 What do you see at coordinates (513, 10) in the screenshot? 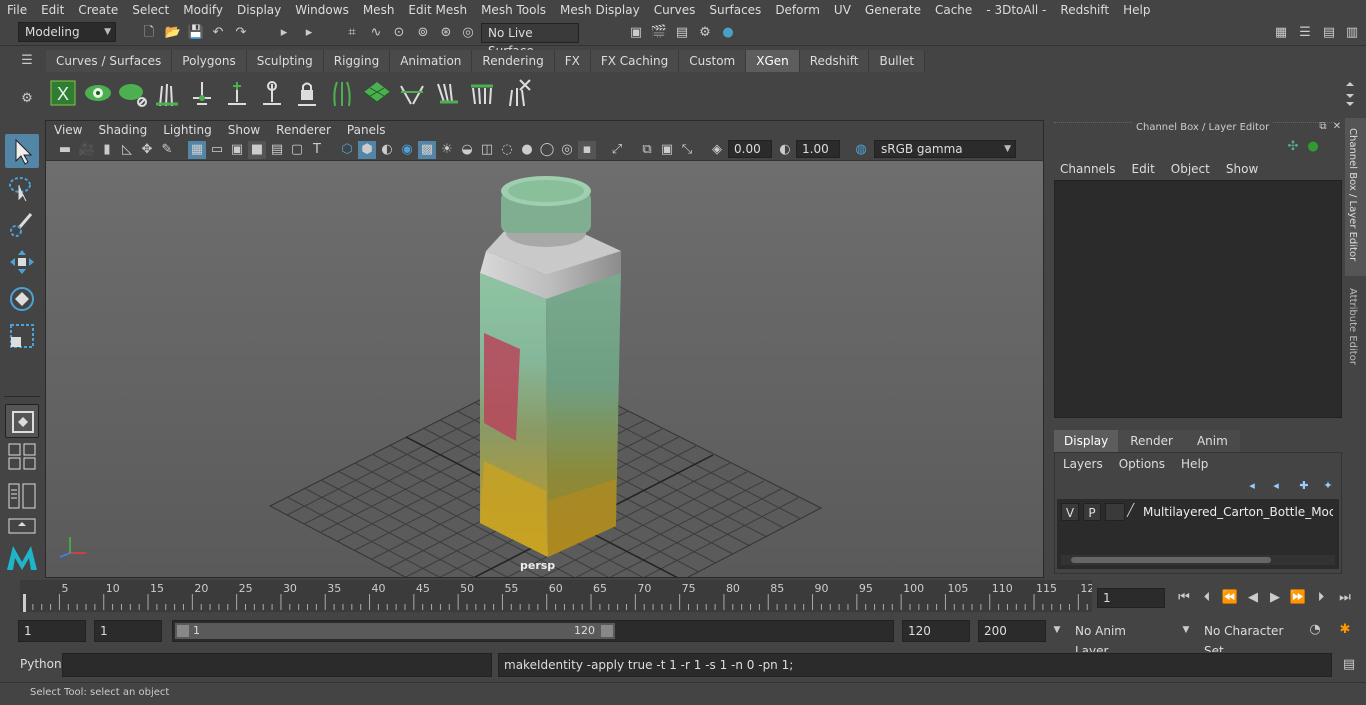
I see `menu-mesh-tools: Mesh Tools` at bounding box center [513, 10].